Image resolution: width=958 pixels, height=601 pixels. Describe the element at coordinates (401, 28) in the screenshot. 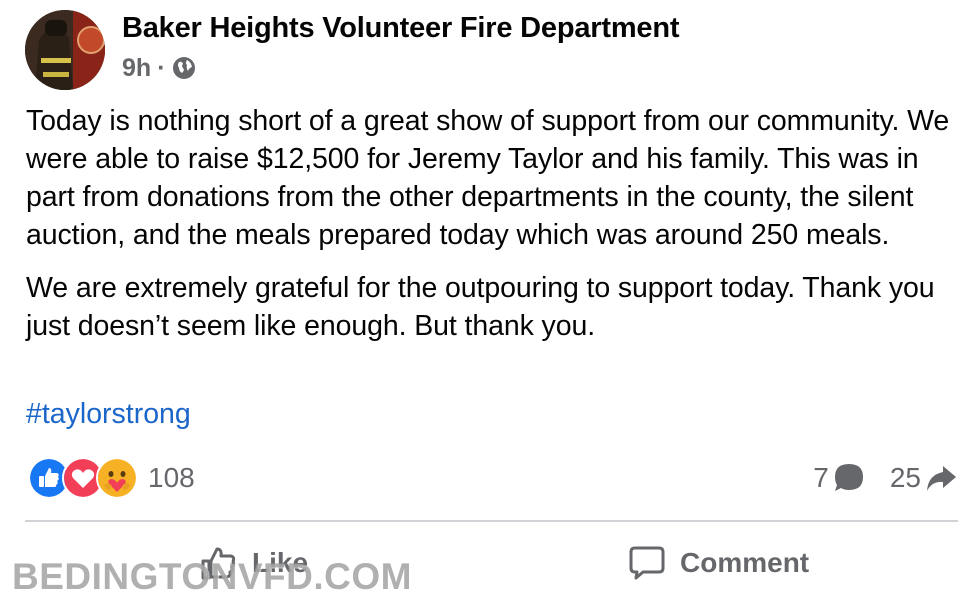

I see `page-name: Baker Heights Volunteer Fire Department` at that location.